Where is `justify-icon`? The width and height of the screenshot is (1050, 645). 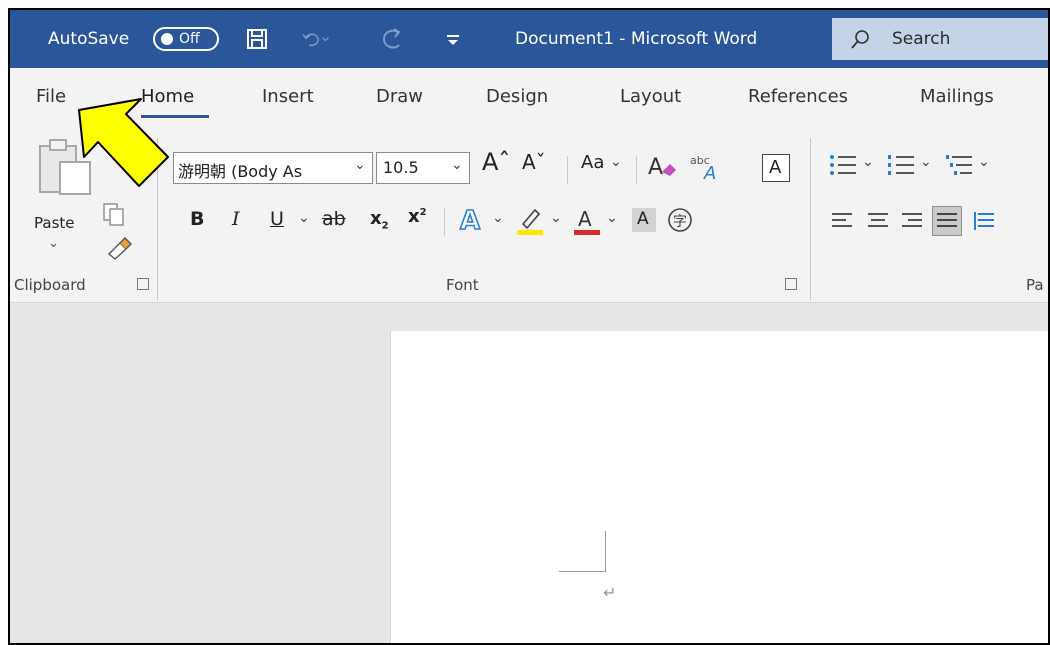
justify-icon is located at coordinates (947, 221).